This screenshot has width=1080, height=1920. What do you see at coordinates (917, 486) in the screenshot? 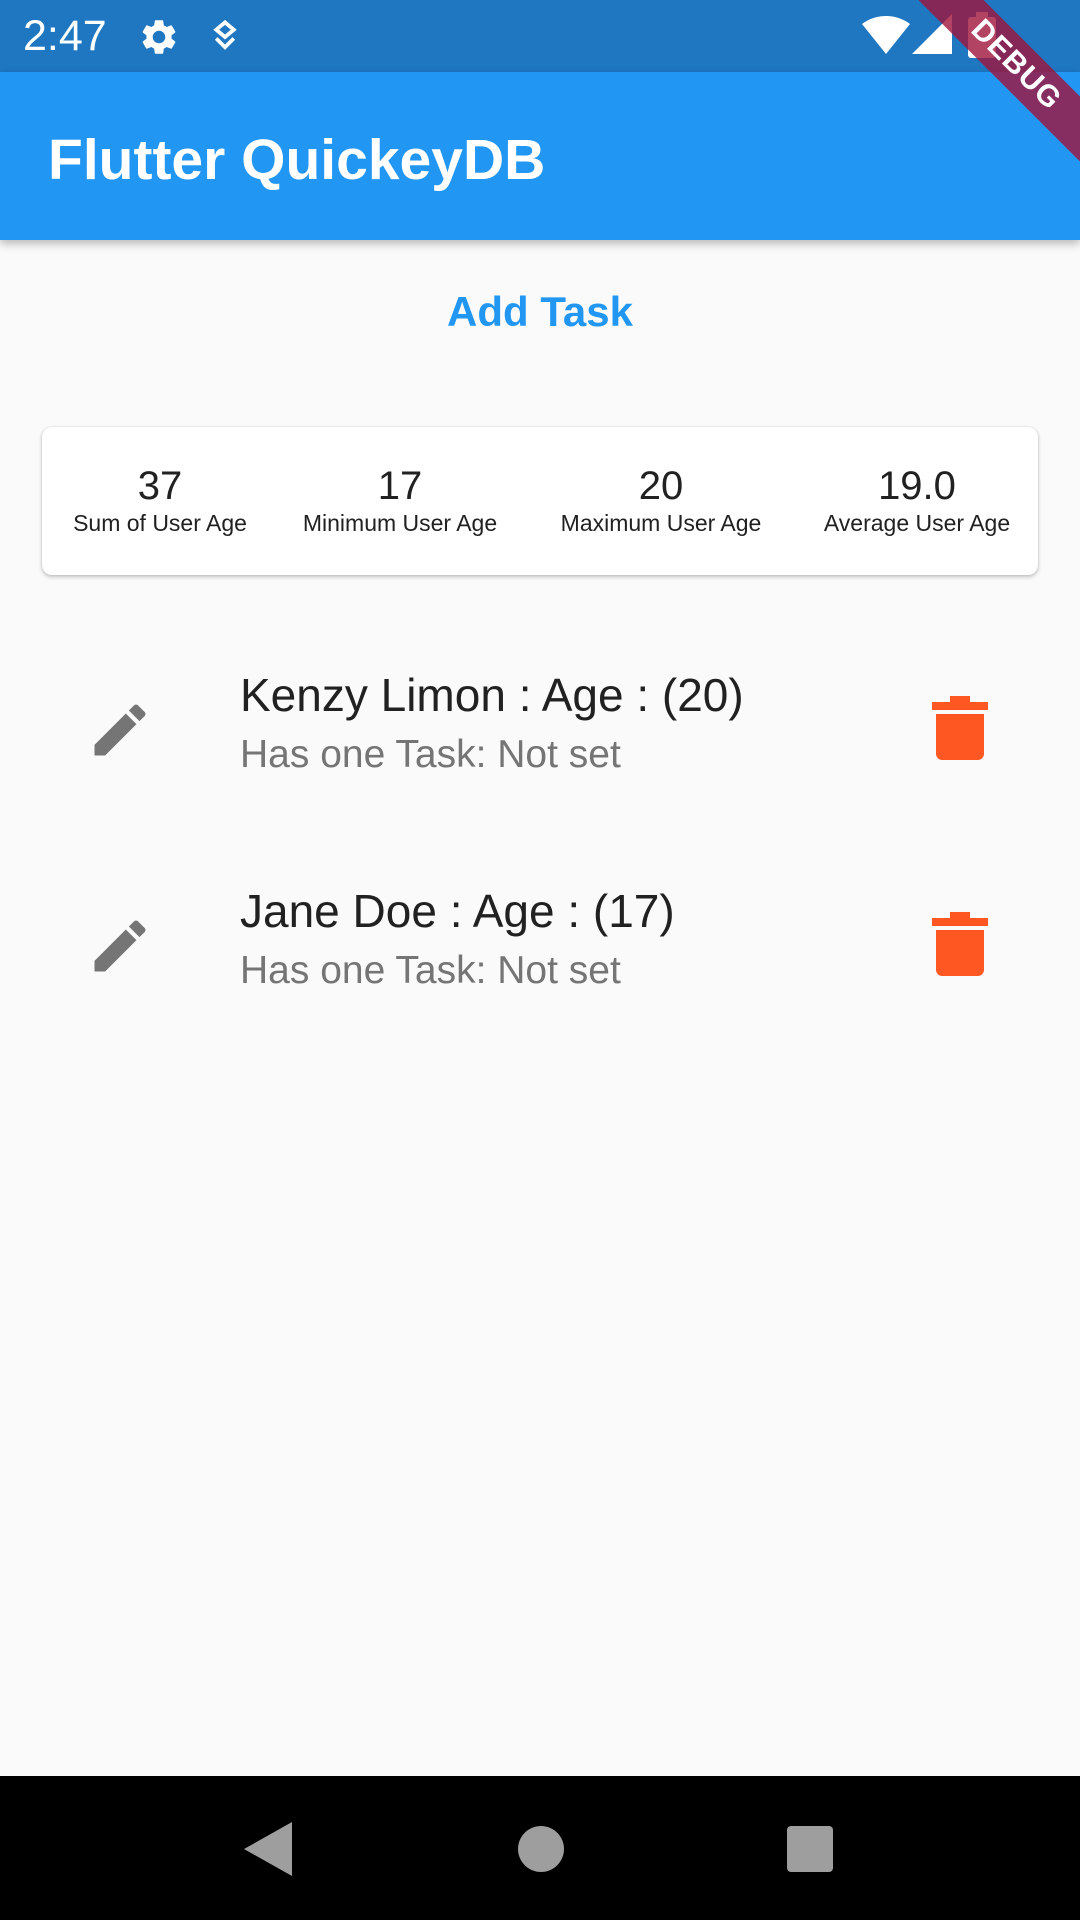
I see `stat-value: 19.0` at bounding box center [917, 486].